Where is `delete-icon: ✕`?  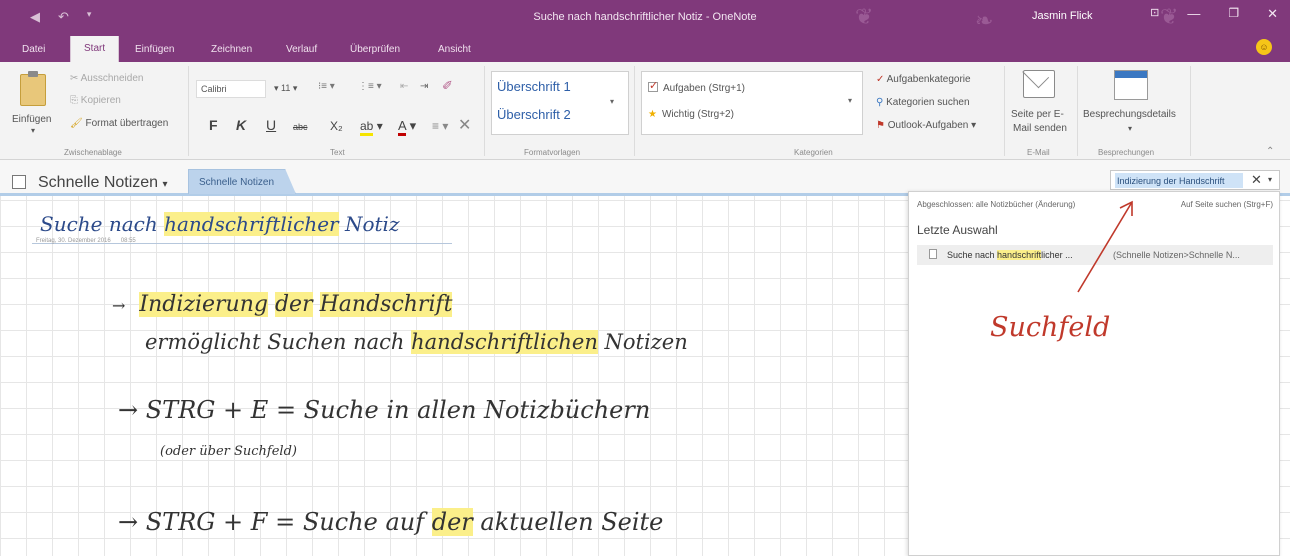
delete-icon: ✕ is located at coordinates (464, 125).